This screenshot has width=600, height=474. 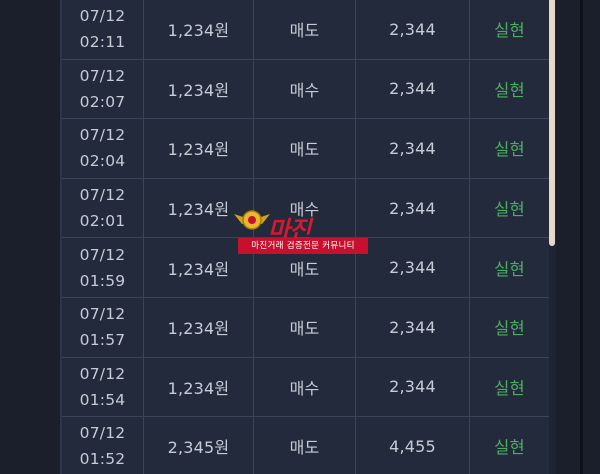 What do you see at coordinates (103, 148) in the screenshot?
I see `time-cell: 07/12 02:04` at bounding box center [103, 148].